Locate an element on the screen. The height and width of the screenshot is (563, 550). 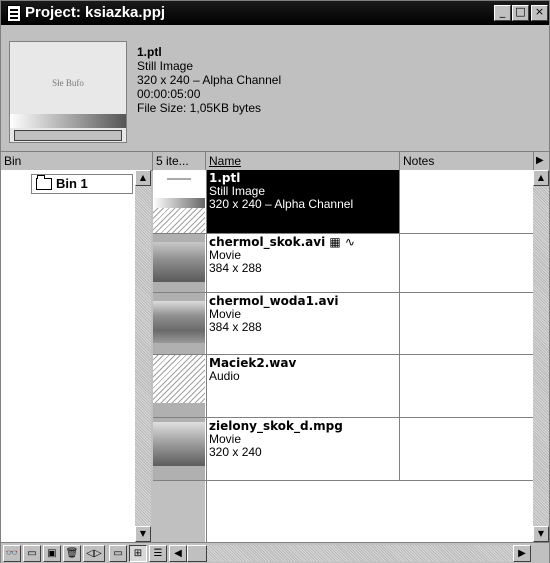
bottom-toolbar: 👓 ▭ ▣ 🗑 ◁▷ ▭ ⊞ ☰ ◀ ▶ is located at coordinates (275, 552).